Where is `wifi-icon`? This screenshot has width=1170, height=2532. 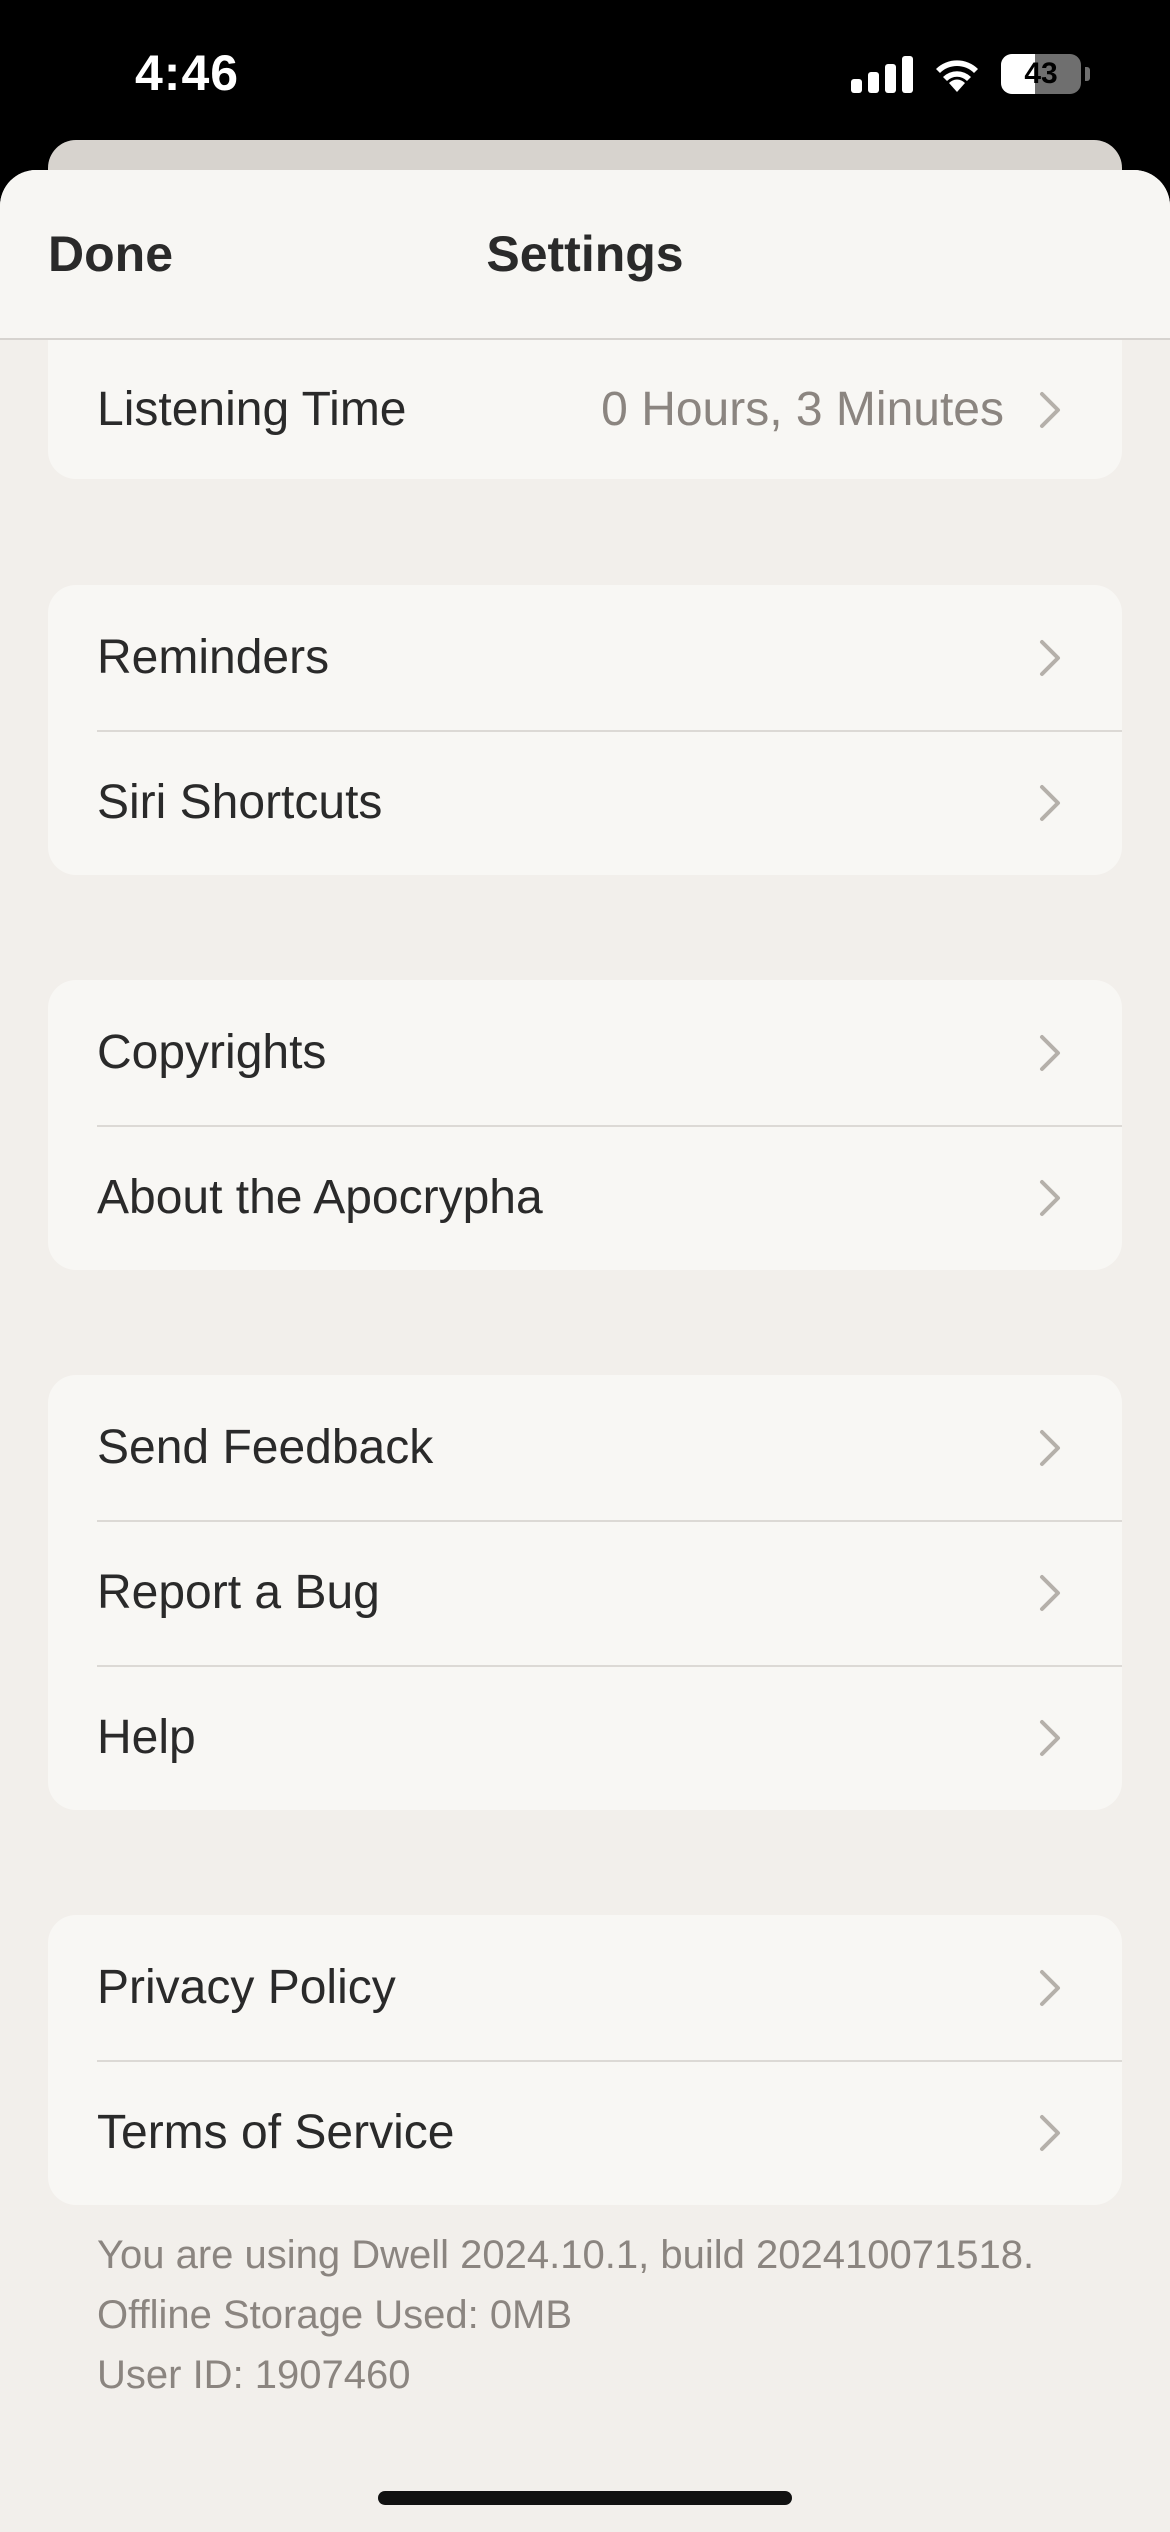
wifi-icon is located at coordinates (957, 76).